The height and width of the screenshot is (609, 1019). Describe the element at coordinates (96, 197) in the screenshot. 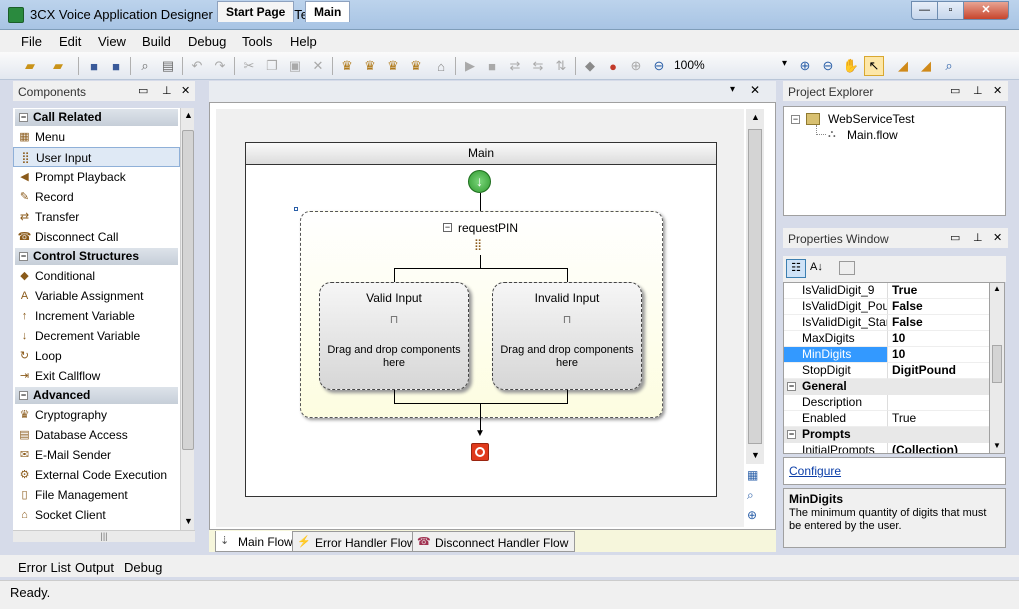

I see `component-item: ✎ Record` at that location.